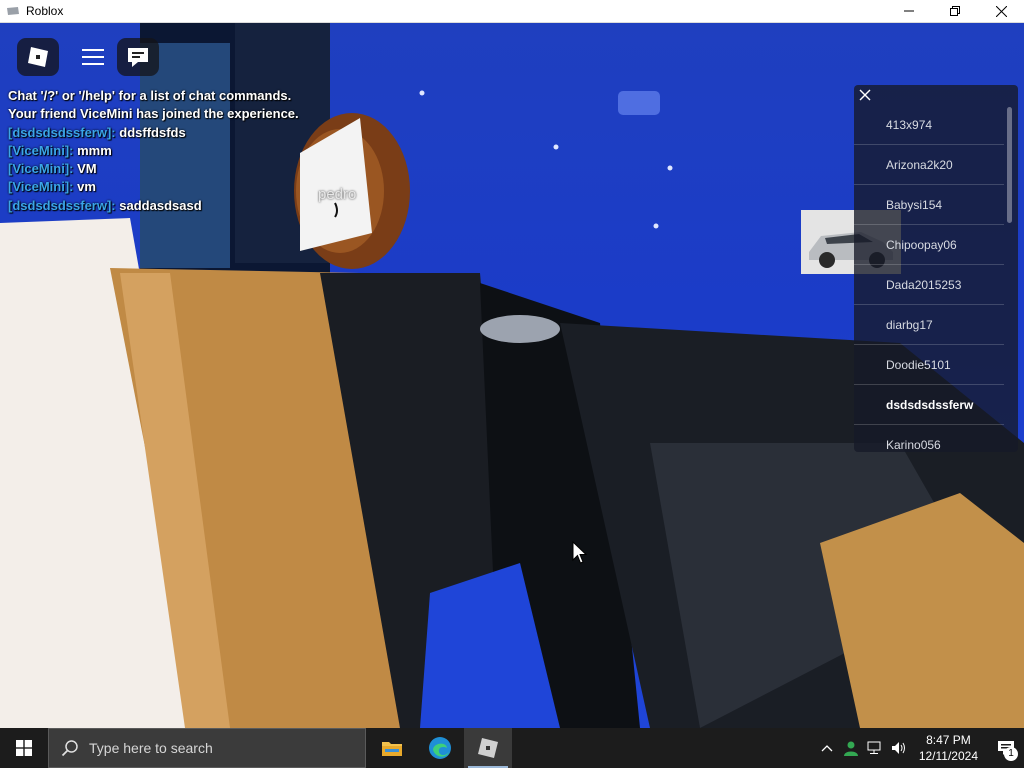  I want to click on player-list-close-button, so click(865, 95).